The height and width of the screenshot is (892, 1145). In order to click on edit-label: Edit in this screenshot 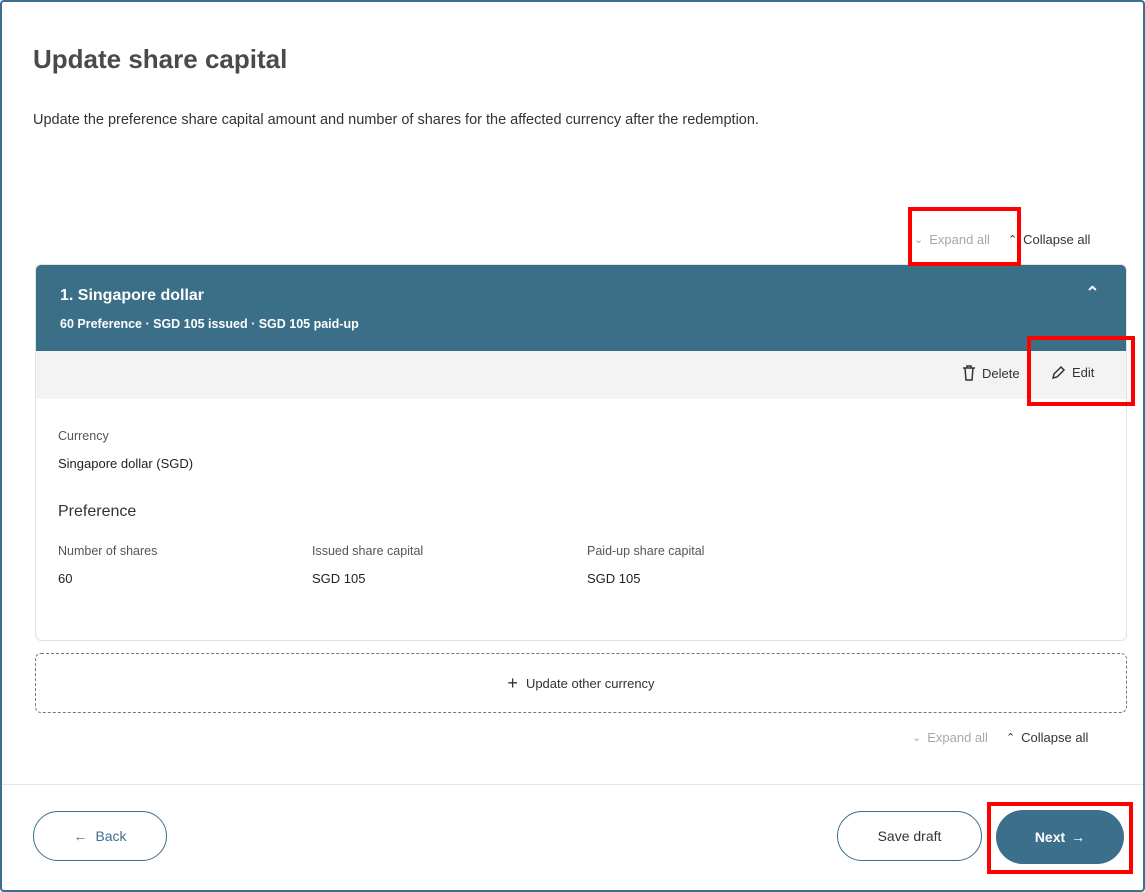, I will do `click(1083, 372)`.